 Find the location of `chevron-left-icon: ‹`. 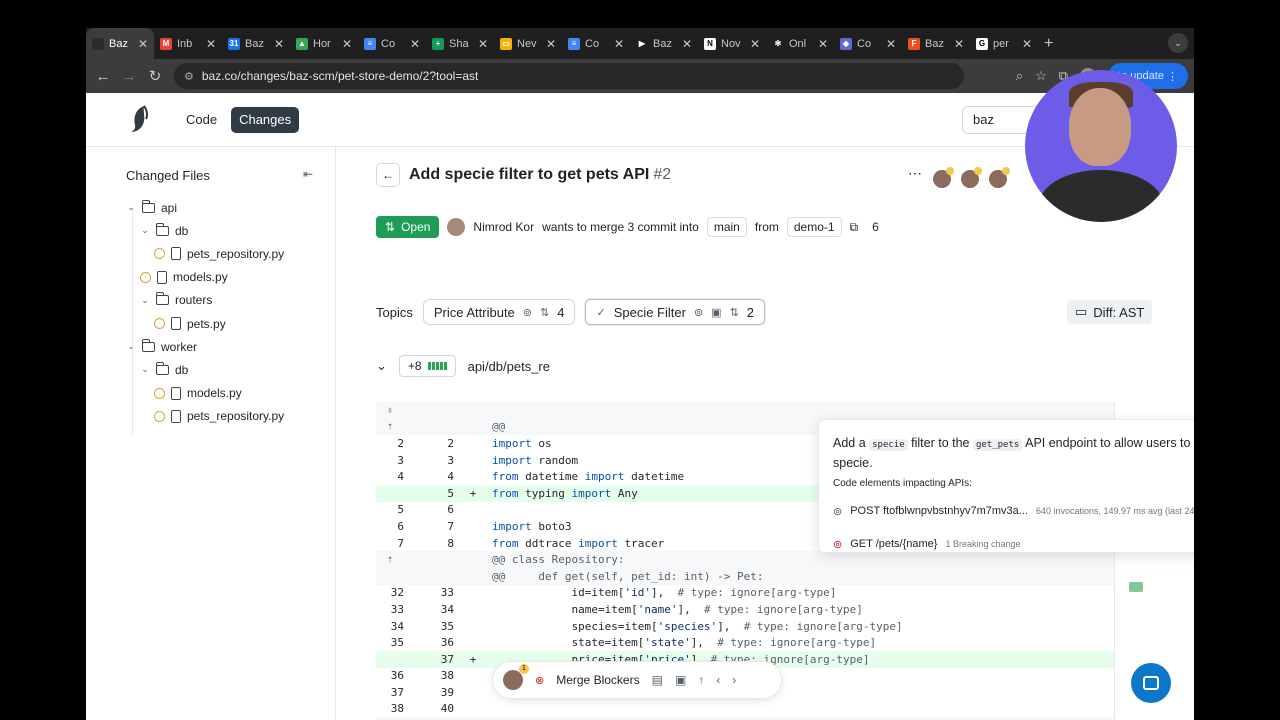

chevron-left-icon: ‹ is located at coordinates (718, 680).